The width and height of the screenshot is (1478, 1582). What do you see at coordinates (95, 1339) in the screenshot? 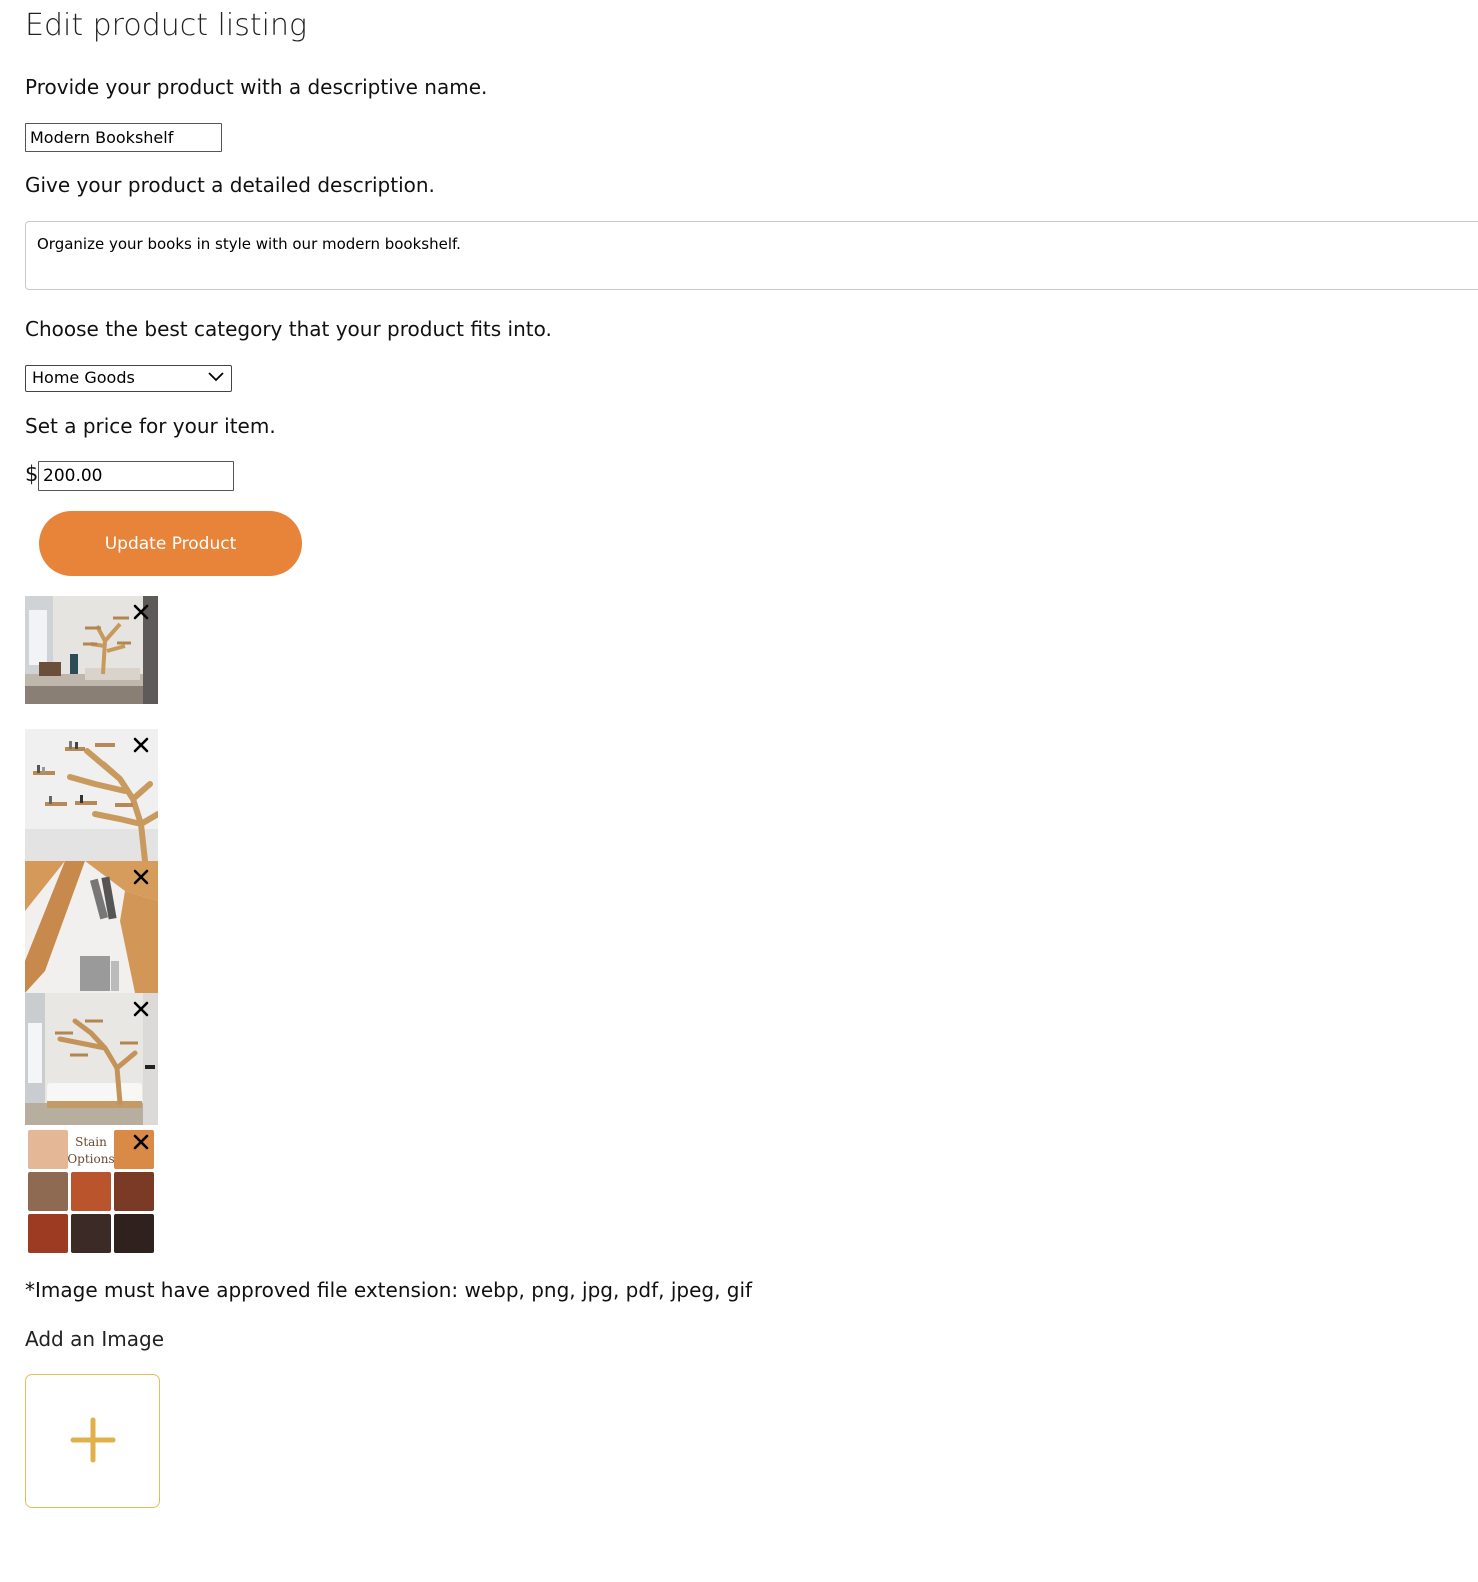
I see `add-image-label: Add an Image` at bounding box center [95, 1339].